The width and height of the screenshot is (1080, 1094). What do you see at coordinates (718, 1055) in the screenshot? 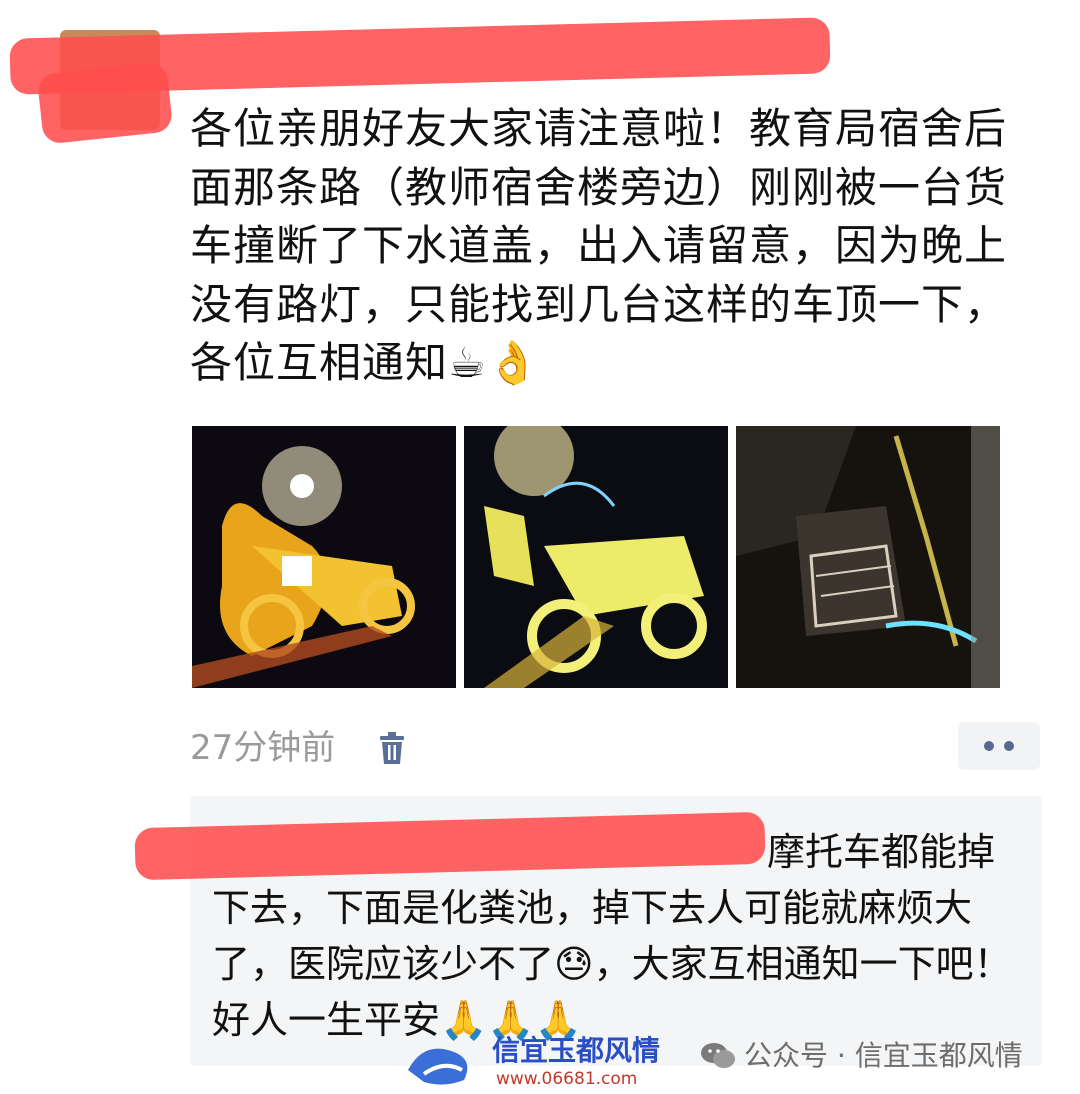
I see `wechat-icon` at bounding box center [718, 1055].